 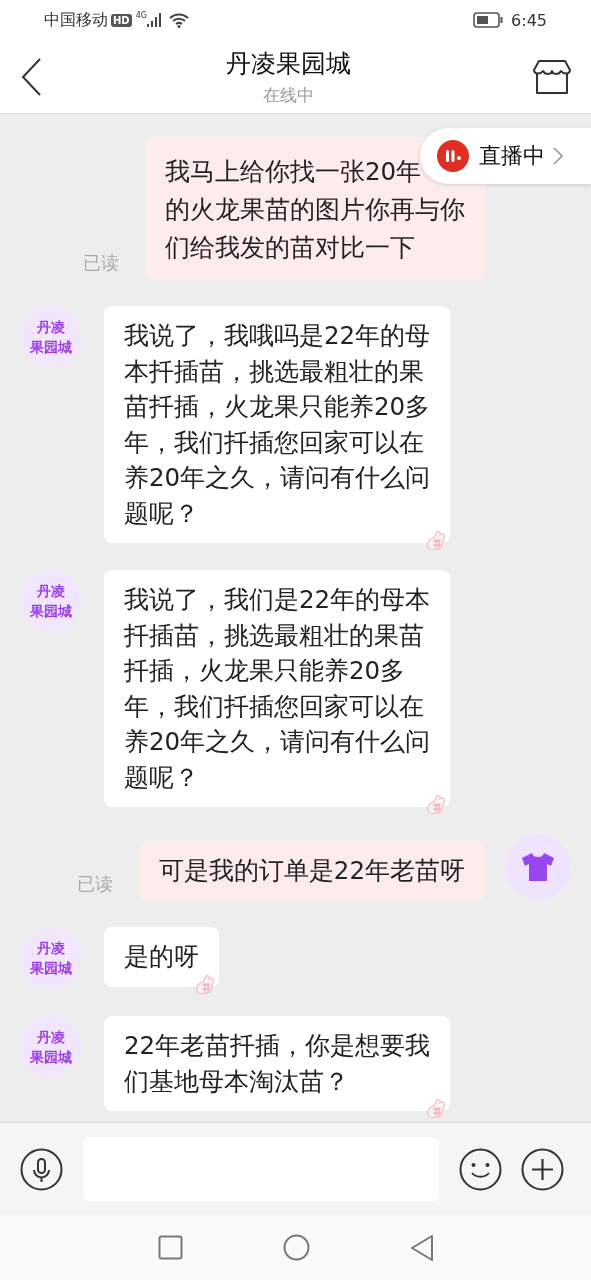 I want to click on network-type: 4G, so click(x=141, y=15).